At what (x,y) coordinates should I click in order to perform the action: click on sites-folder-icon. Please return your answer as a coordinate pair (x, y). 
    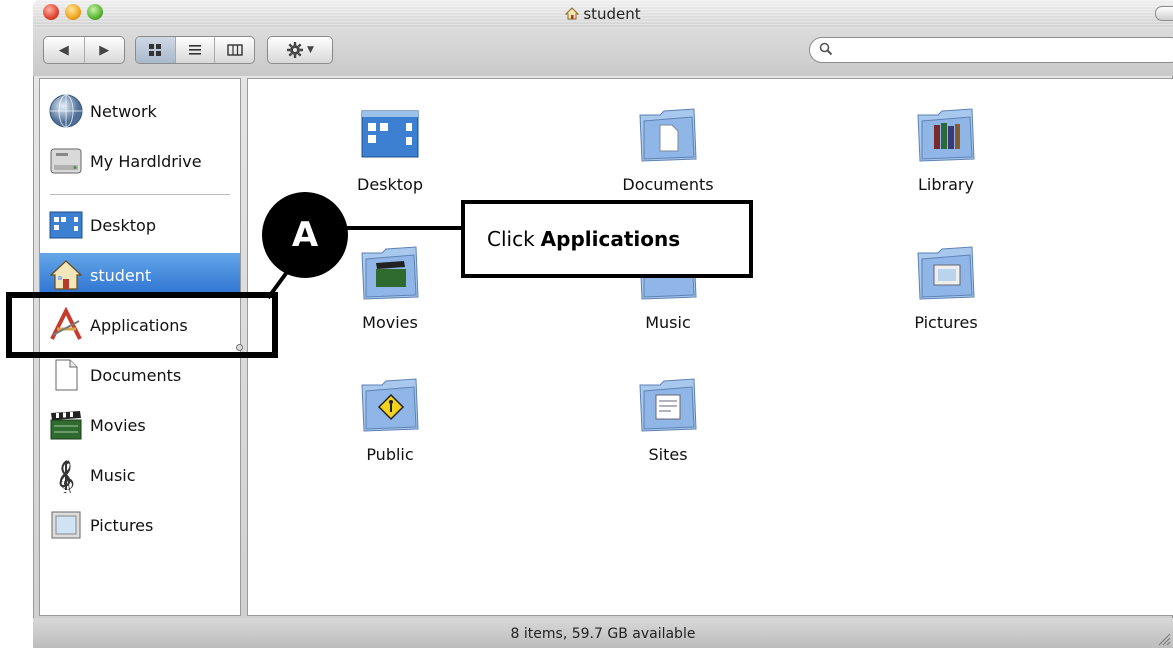
    Looking at the image, I should click on (668, 405).